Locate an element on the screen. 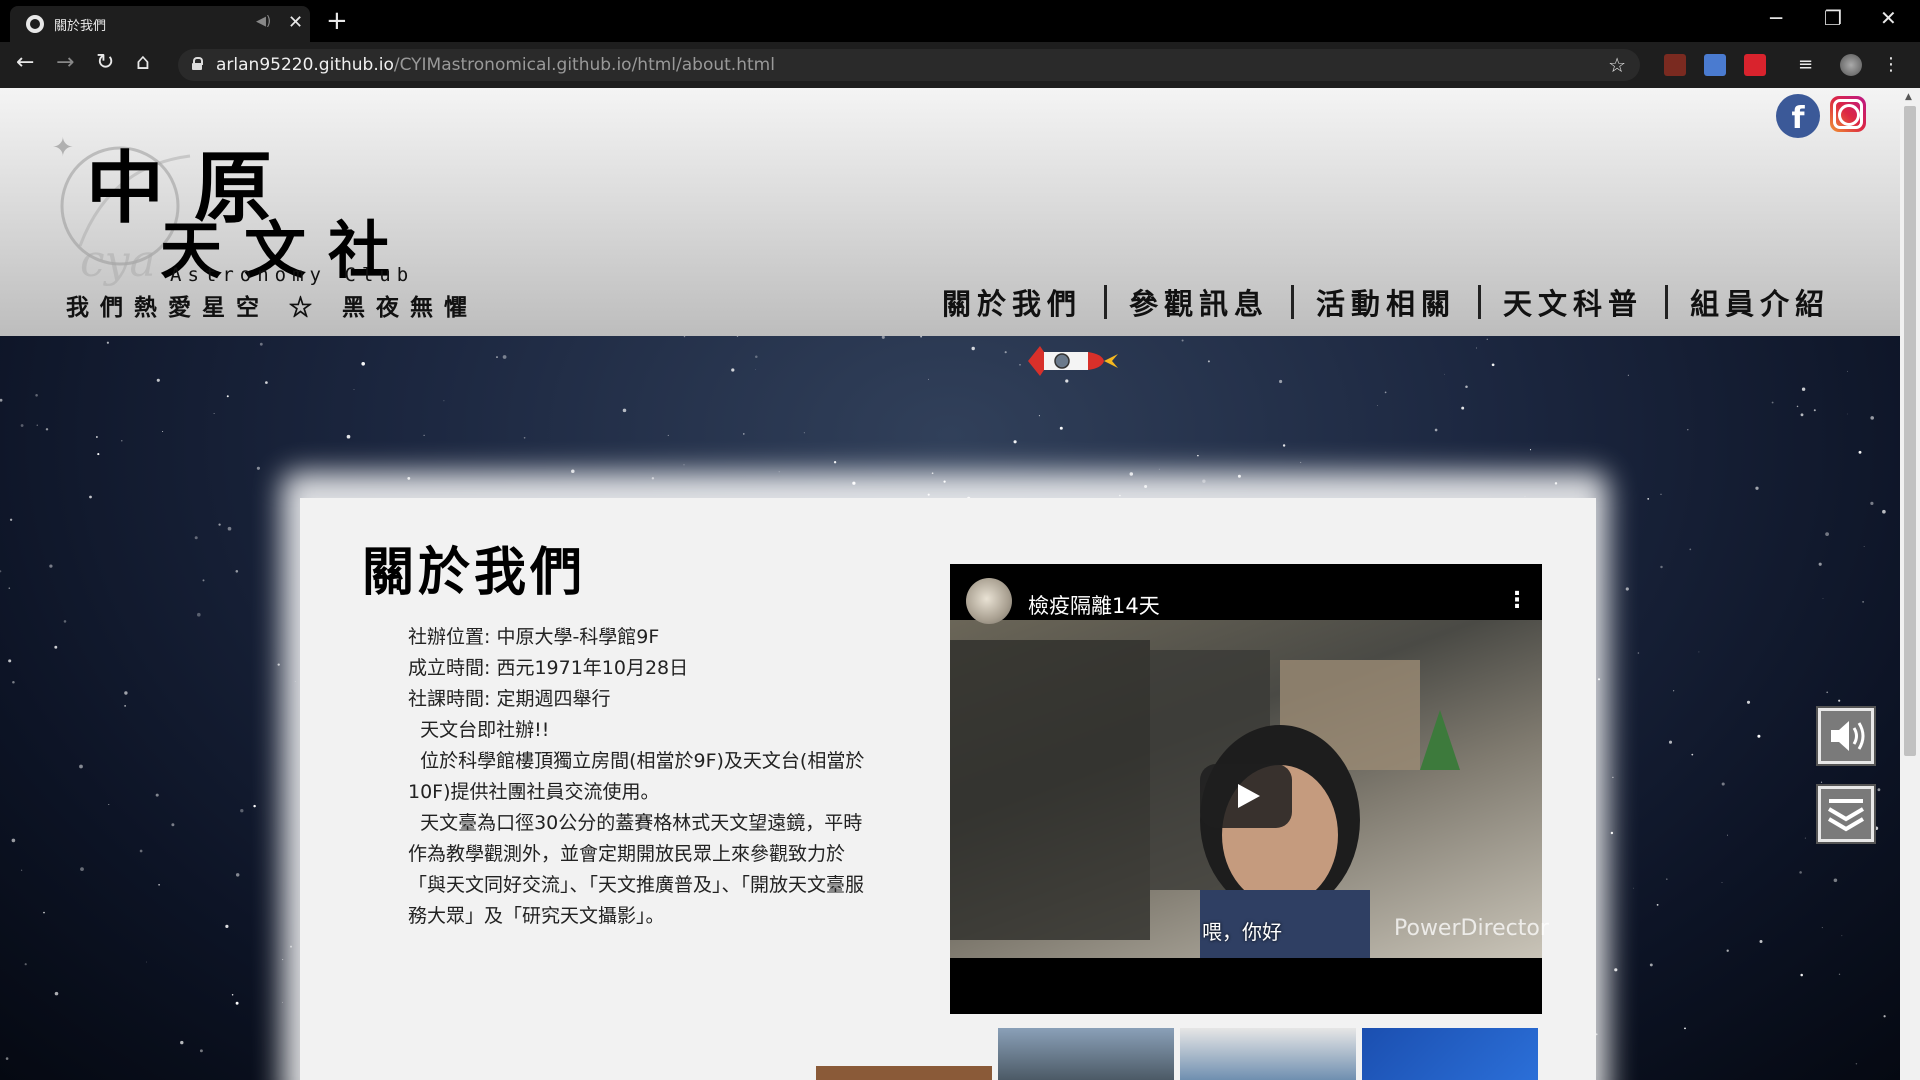 This screenshot has width=1920, height=1080. restore-button: ❐ is located at coordinates (1833, 18).